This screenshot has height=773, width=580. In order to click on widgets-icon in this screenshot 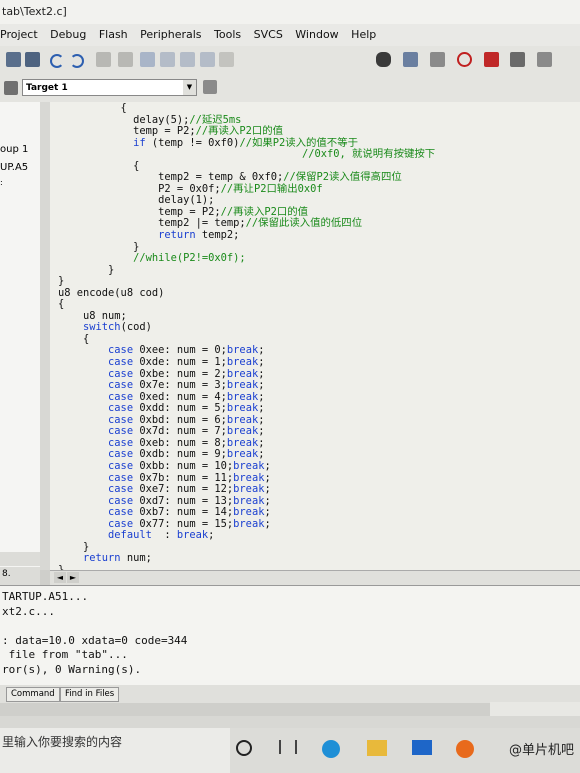, I will do `click(288, 747)`.